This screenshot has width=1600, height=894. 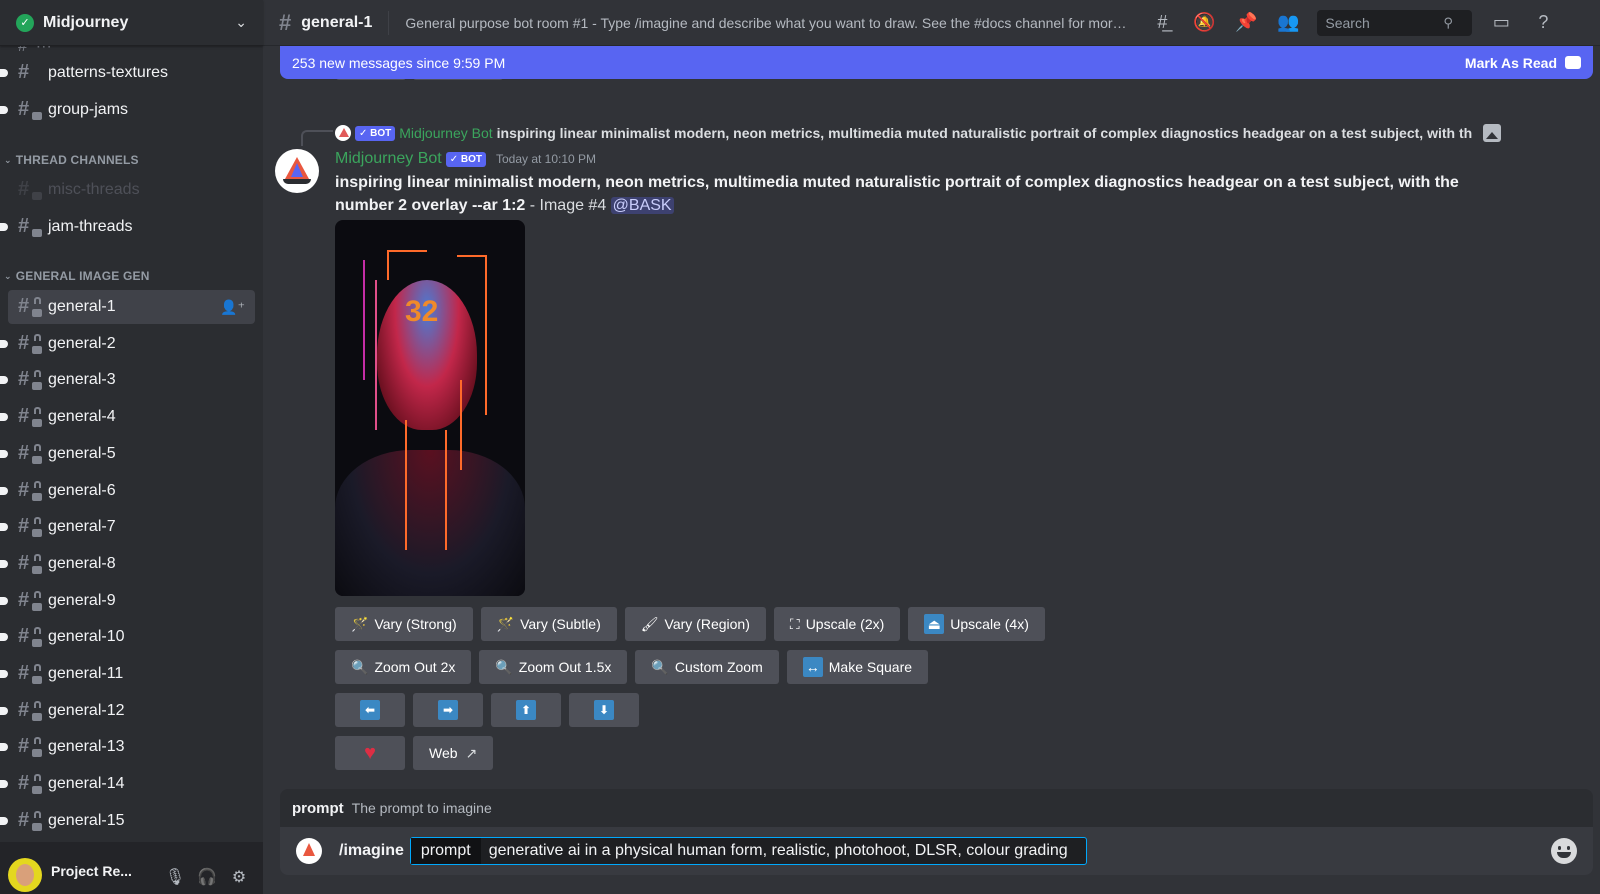 I want to click on channel-misc-threads: # misc-threads, so click(x=131, y=190).